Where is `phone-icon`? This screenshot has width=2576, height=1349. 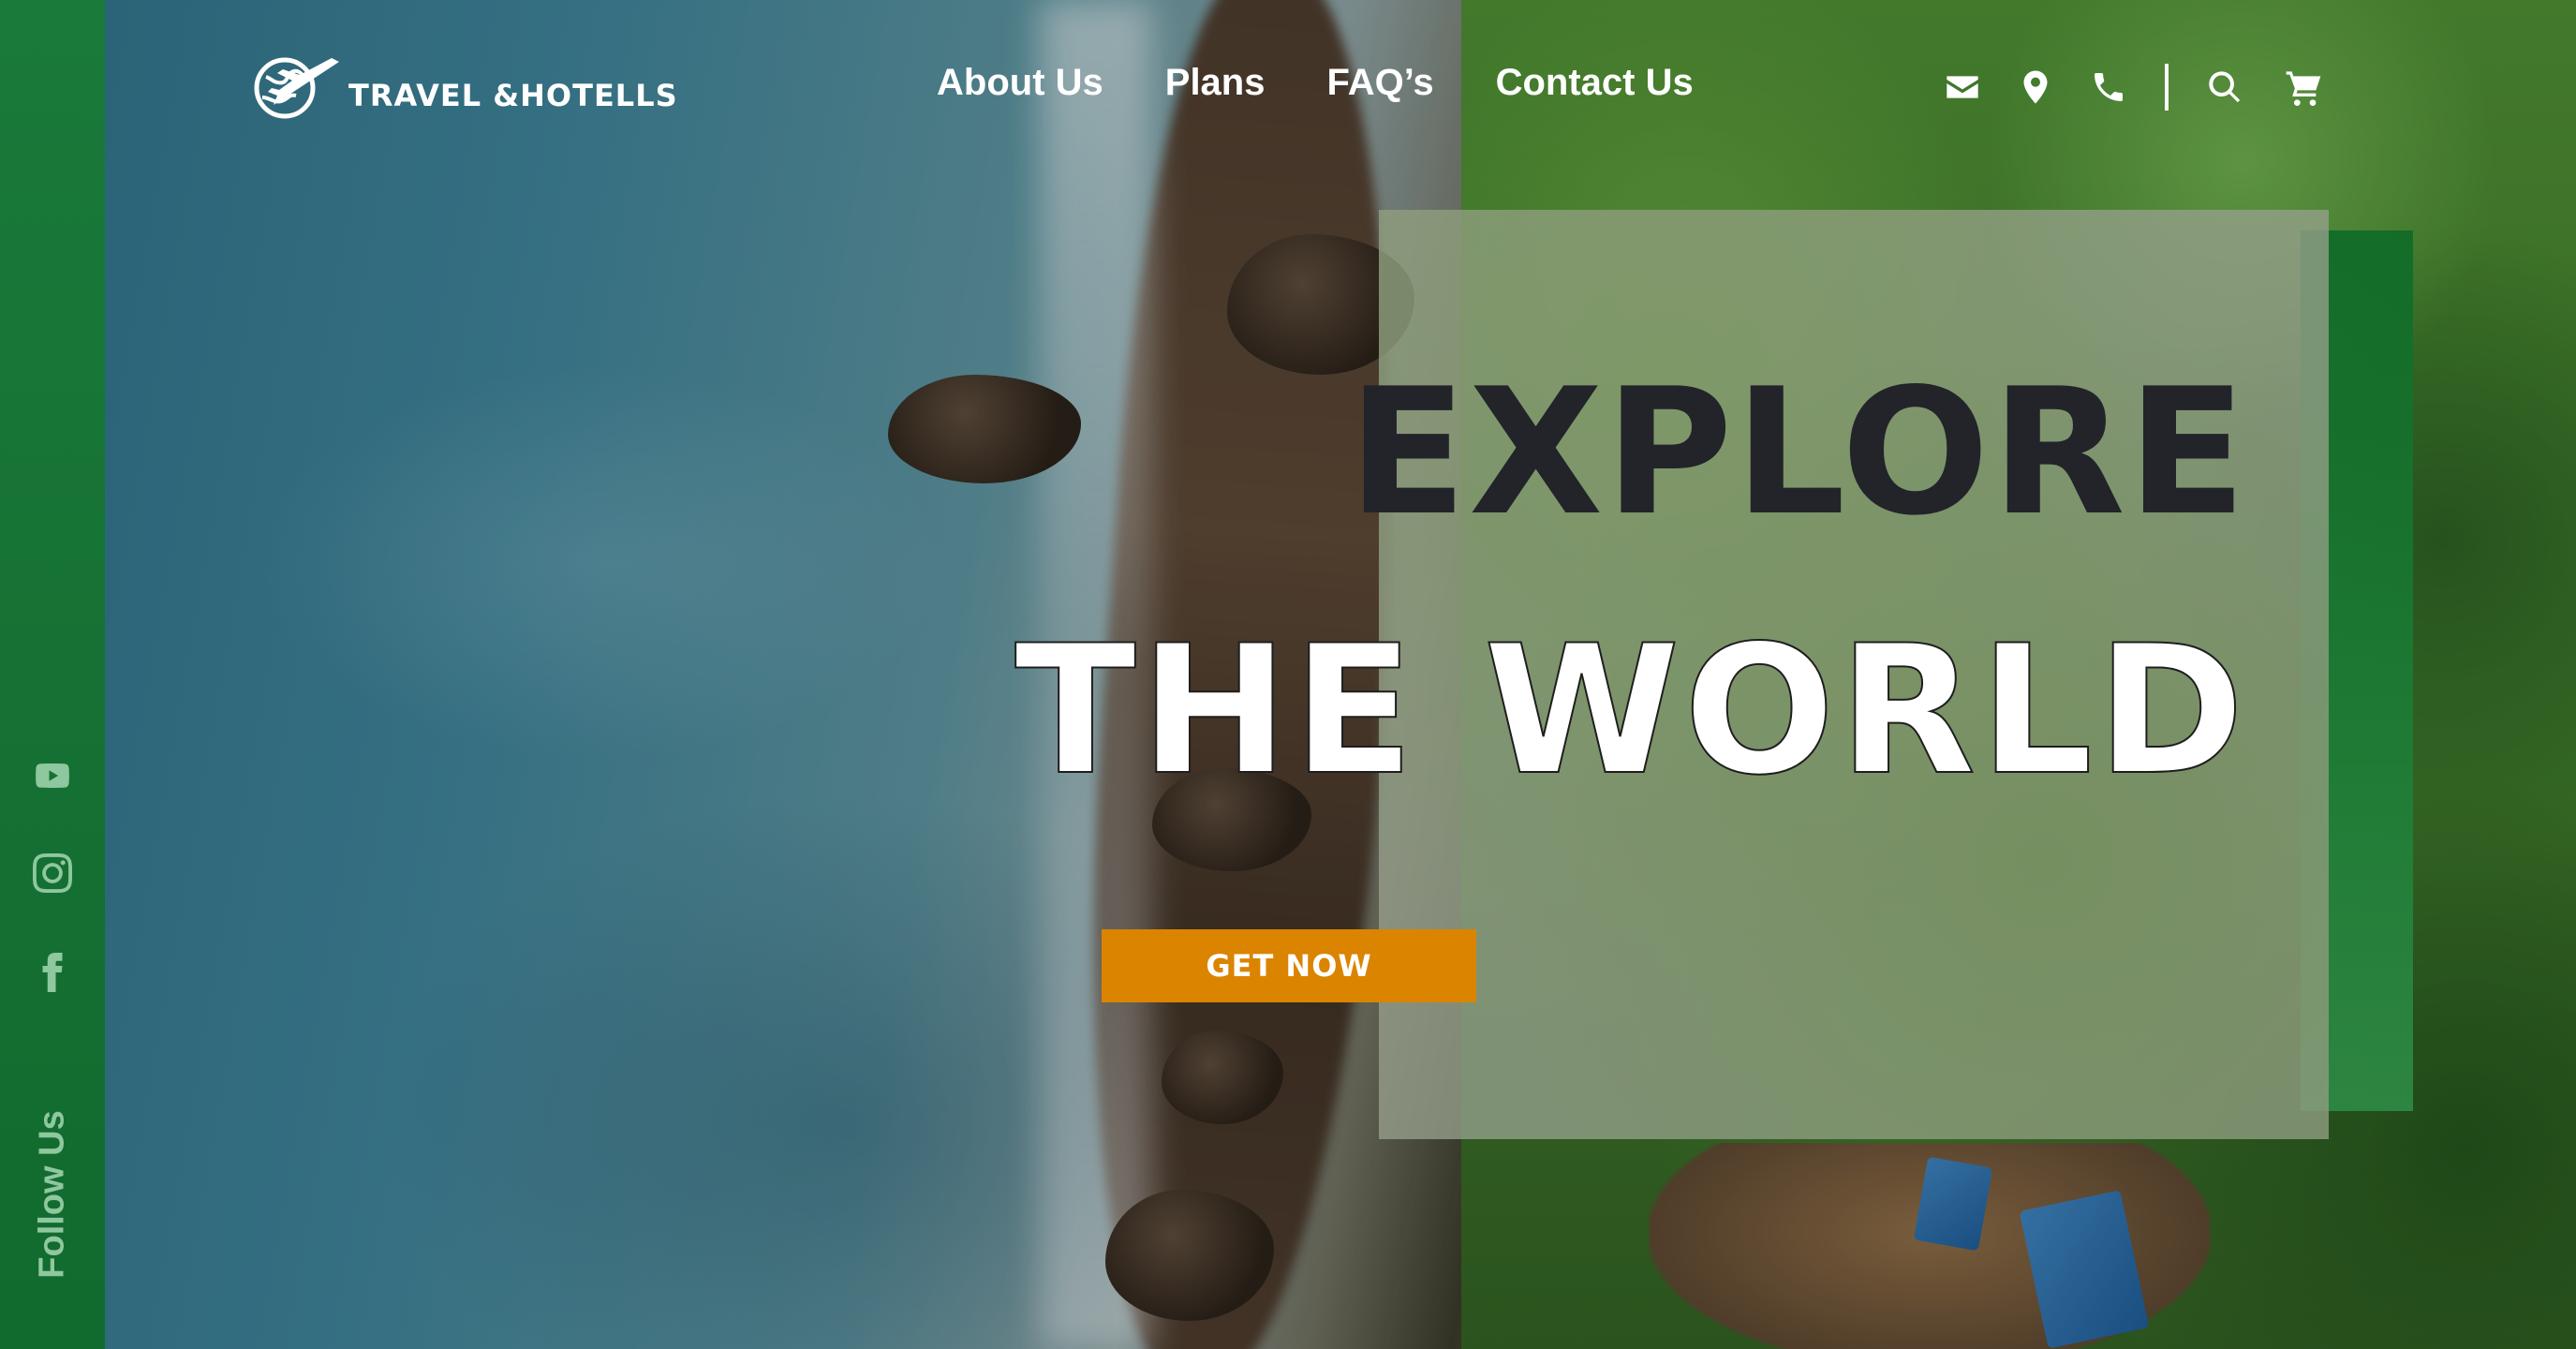 phone-icon is located at coordinates (2108, 87).